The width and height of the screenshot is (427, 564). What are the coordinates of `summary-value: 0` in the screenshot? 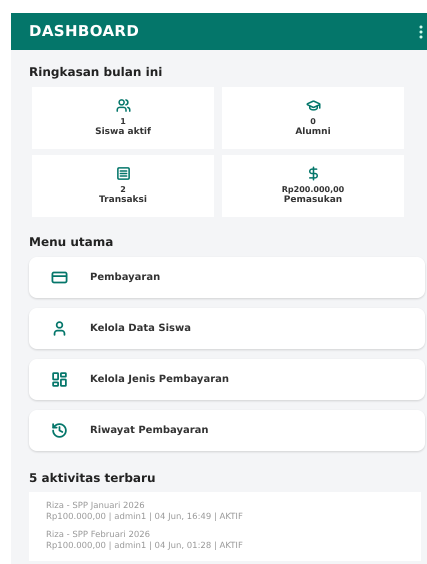 It's located at (313, 122).